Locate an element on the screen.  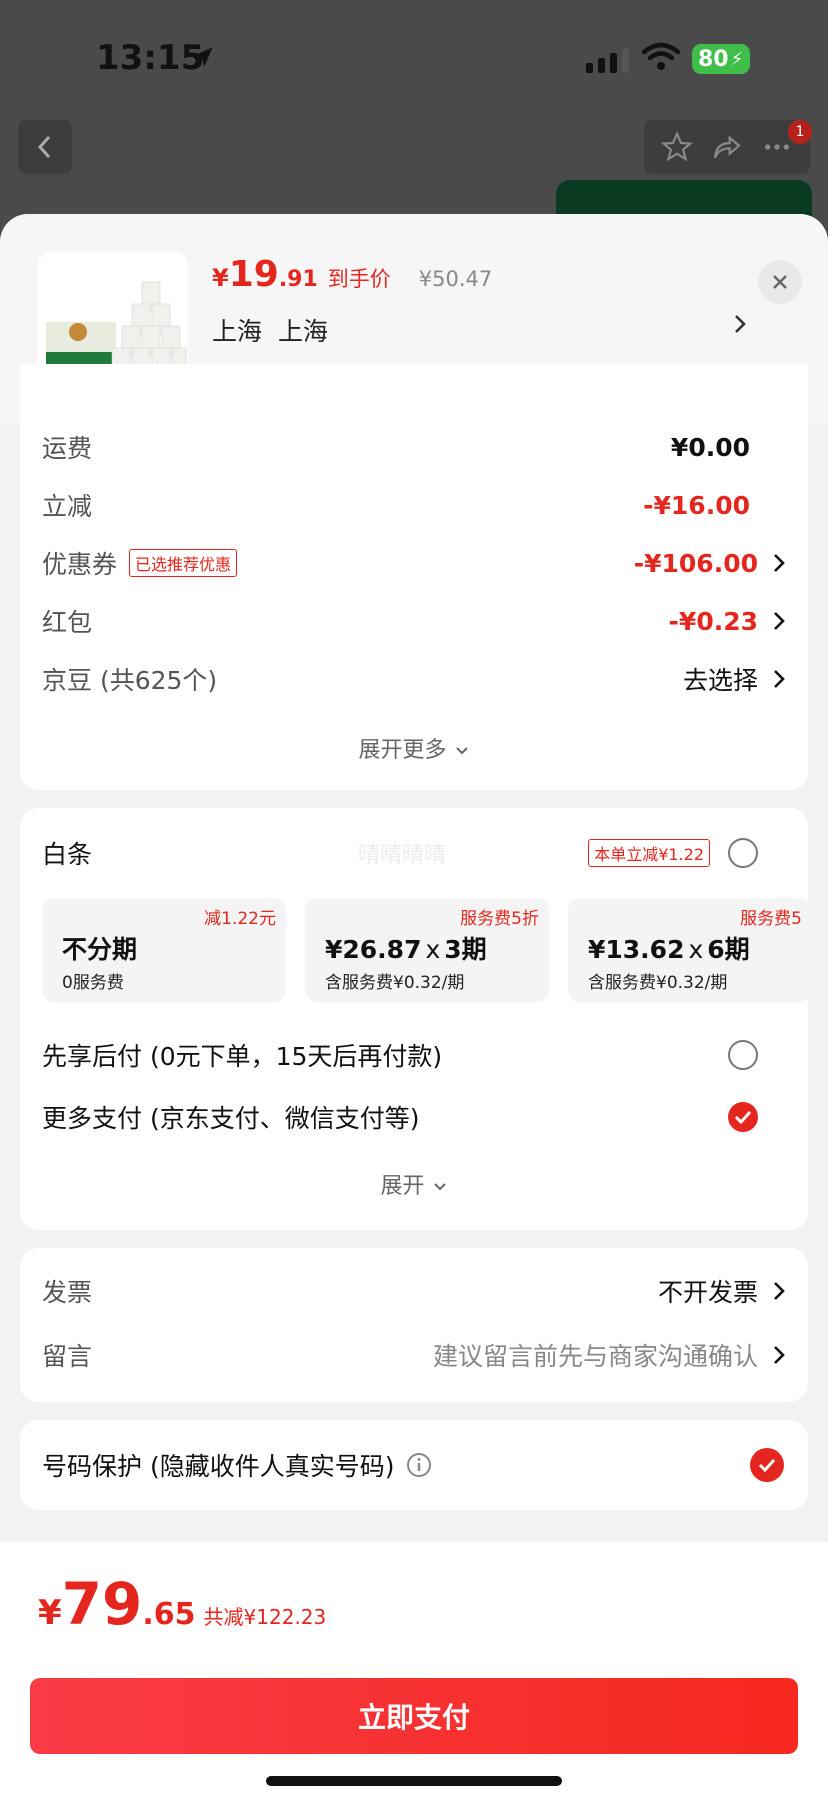
invoice-row: 发票 不开发票 is located at coordinates (414, 1291).